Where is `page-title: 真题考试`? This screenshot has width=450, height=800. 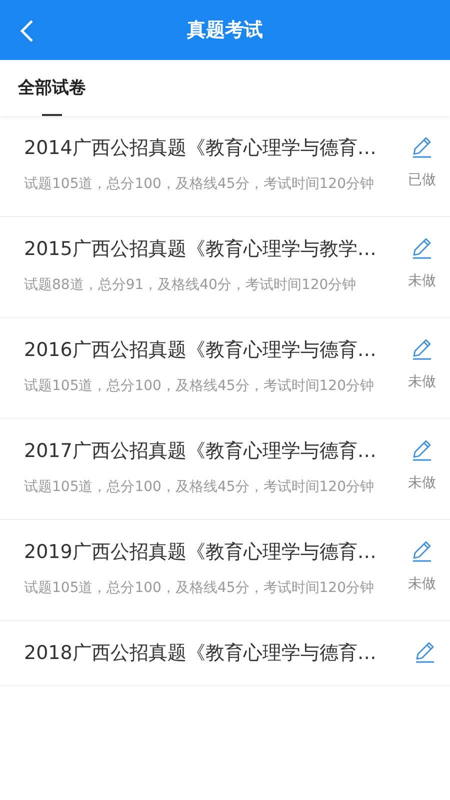
page-title: 真题考试 is located at coordinates (225, 30).